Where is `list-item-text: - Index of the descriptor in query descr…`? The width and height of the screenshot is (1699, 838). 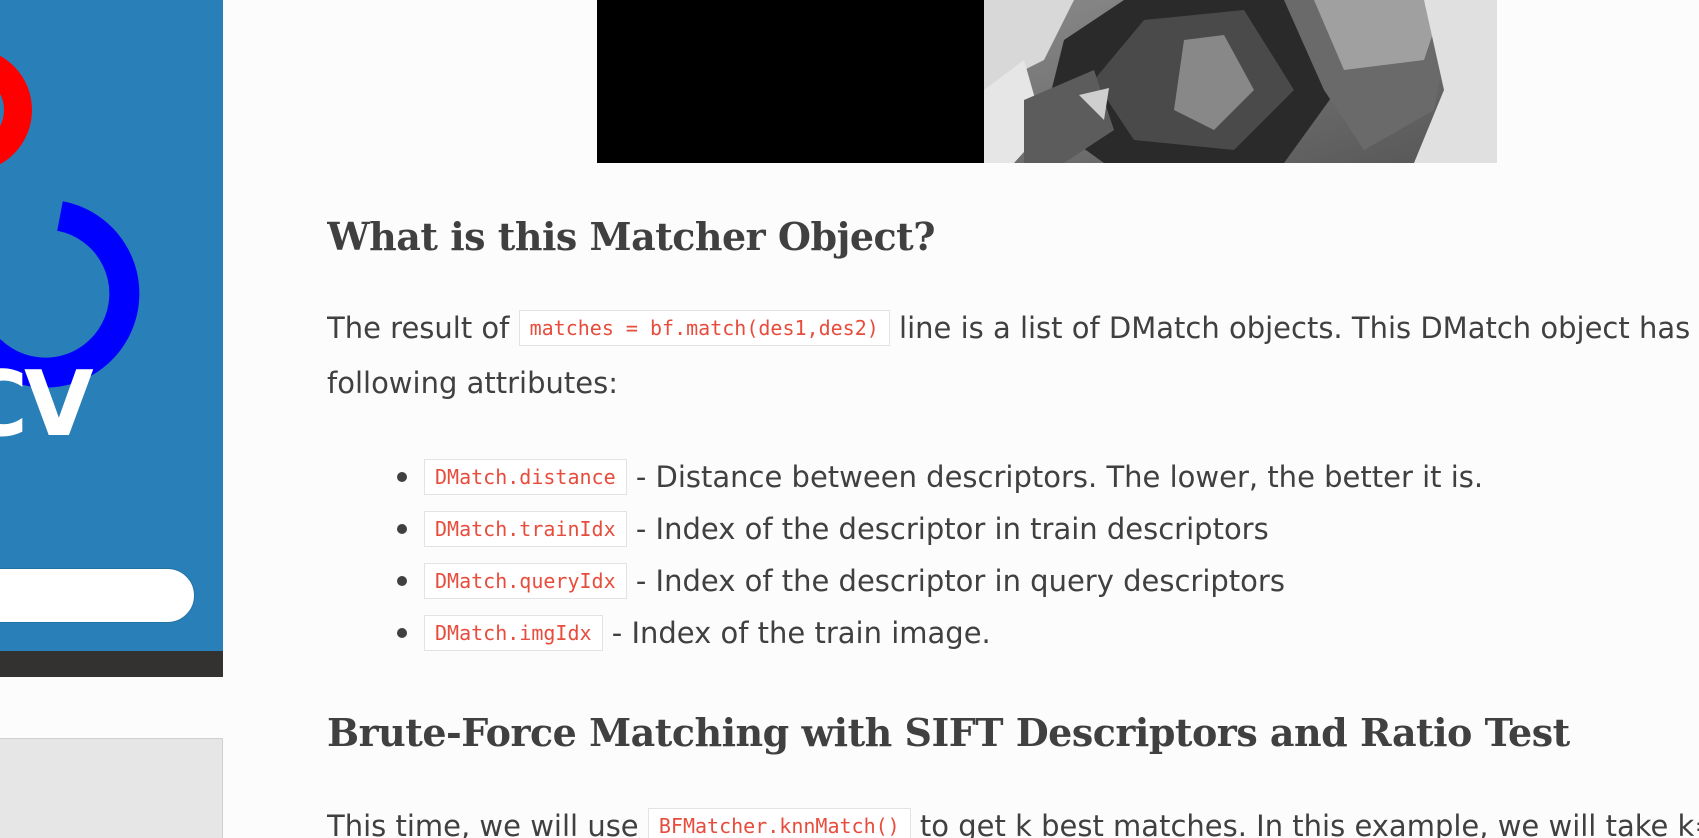
list-item-text: - Index of the descriptor in query descr… is located at coordinates (955, 581).